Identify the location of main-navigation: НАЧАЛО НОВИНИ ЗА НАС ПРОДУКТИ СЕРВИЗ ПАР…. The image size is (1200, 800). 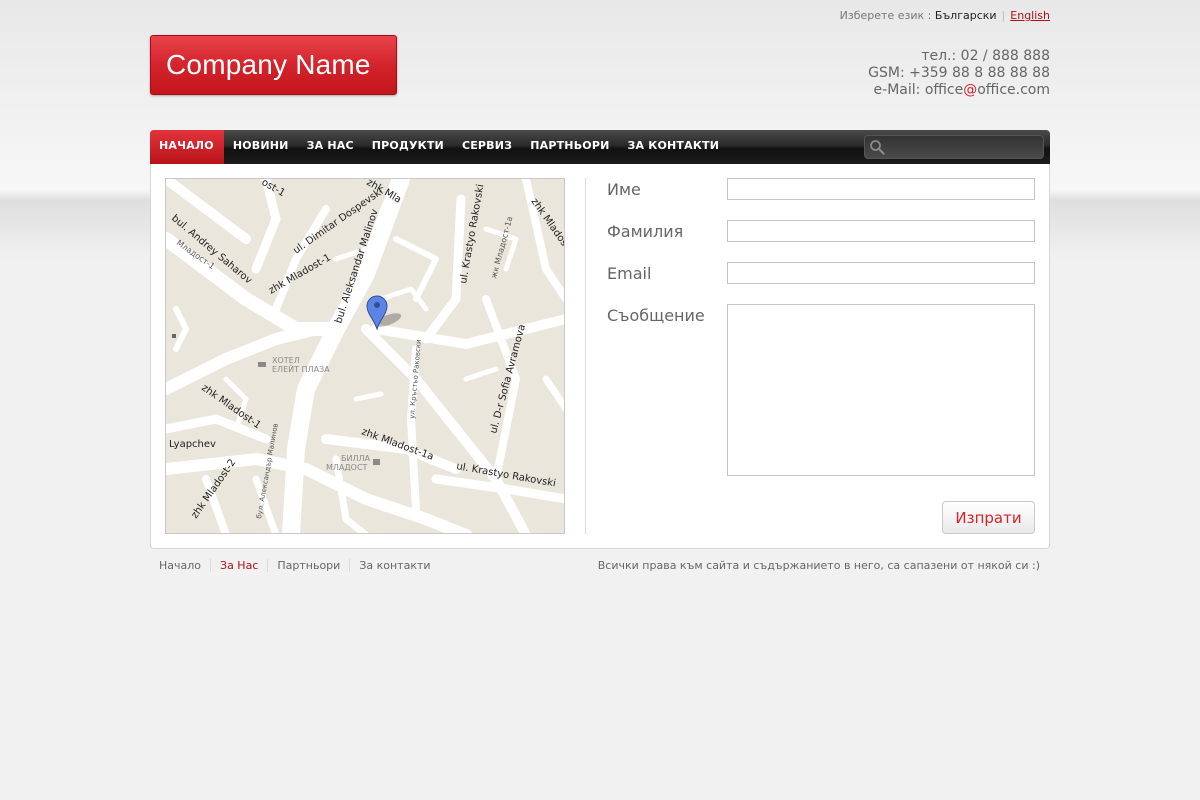
(600, 147).